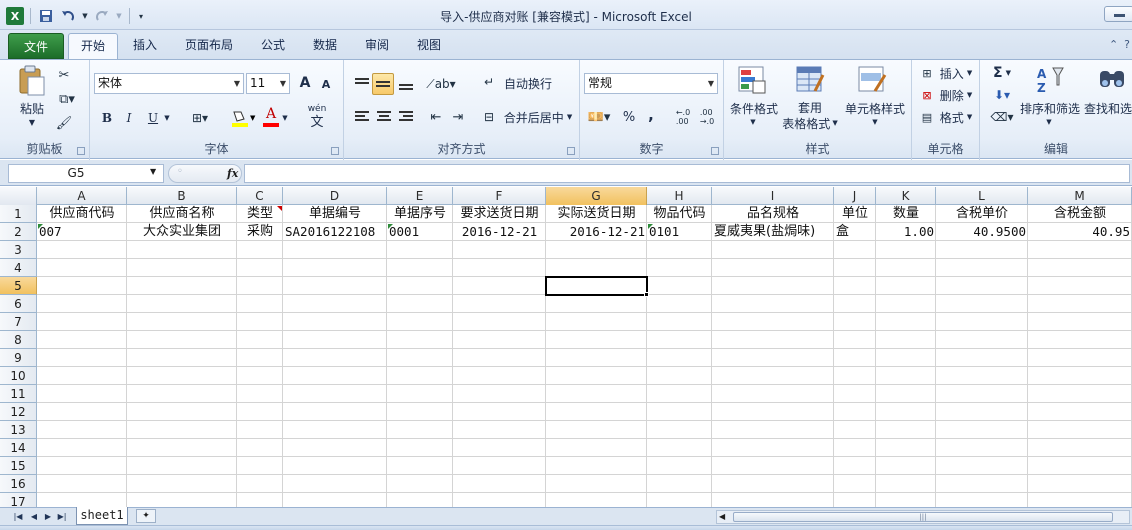 The height and width of the screenshot is (530, 1132). What do you see at coordinates (956, 95) in the screenshot?
I see `delete-cells-button: 删除 ▼` at bounding box center [956, 95].